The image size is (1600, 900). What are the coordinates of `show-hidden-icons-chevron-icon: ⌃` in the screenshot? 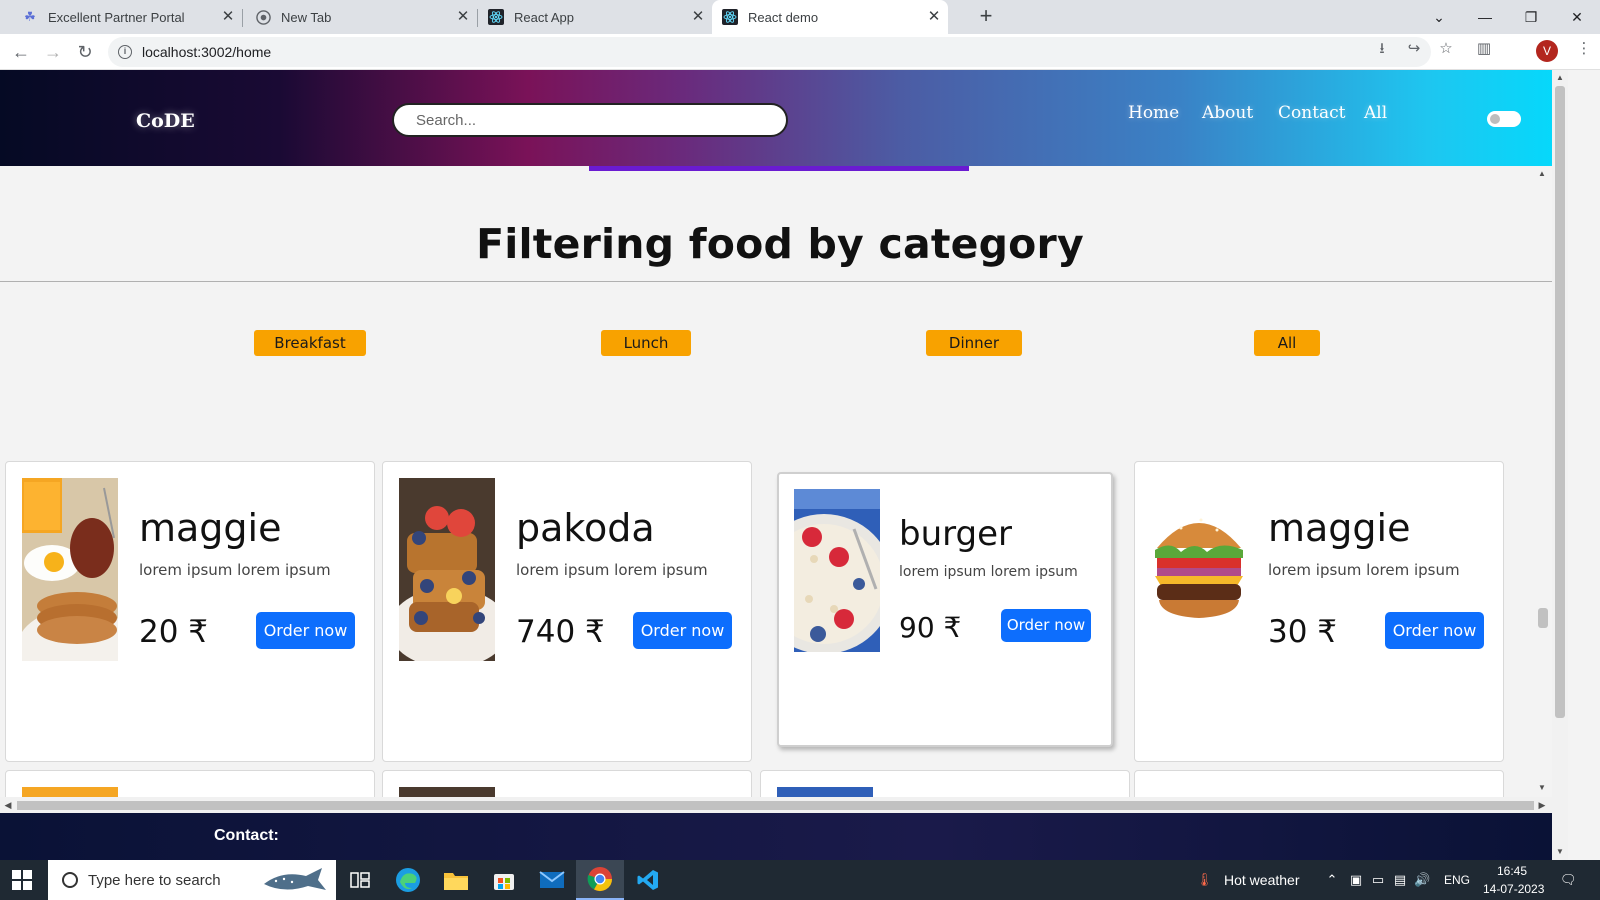 It's located at (1332, 880).